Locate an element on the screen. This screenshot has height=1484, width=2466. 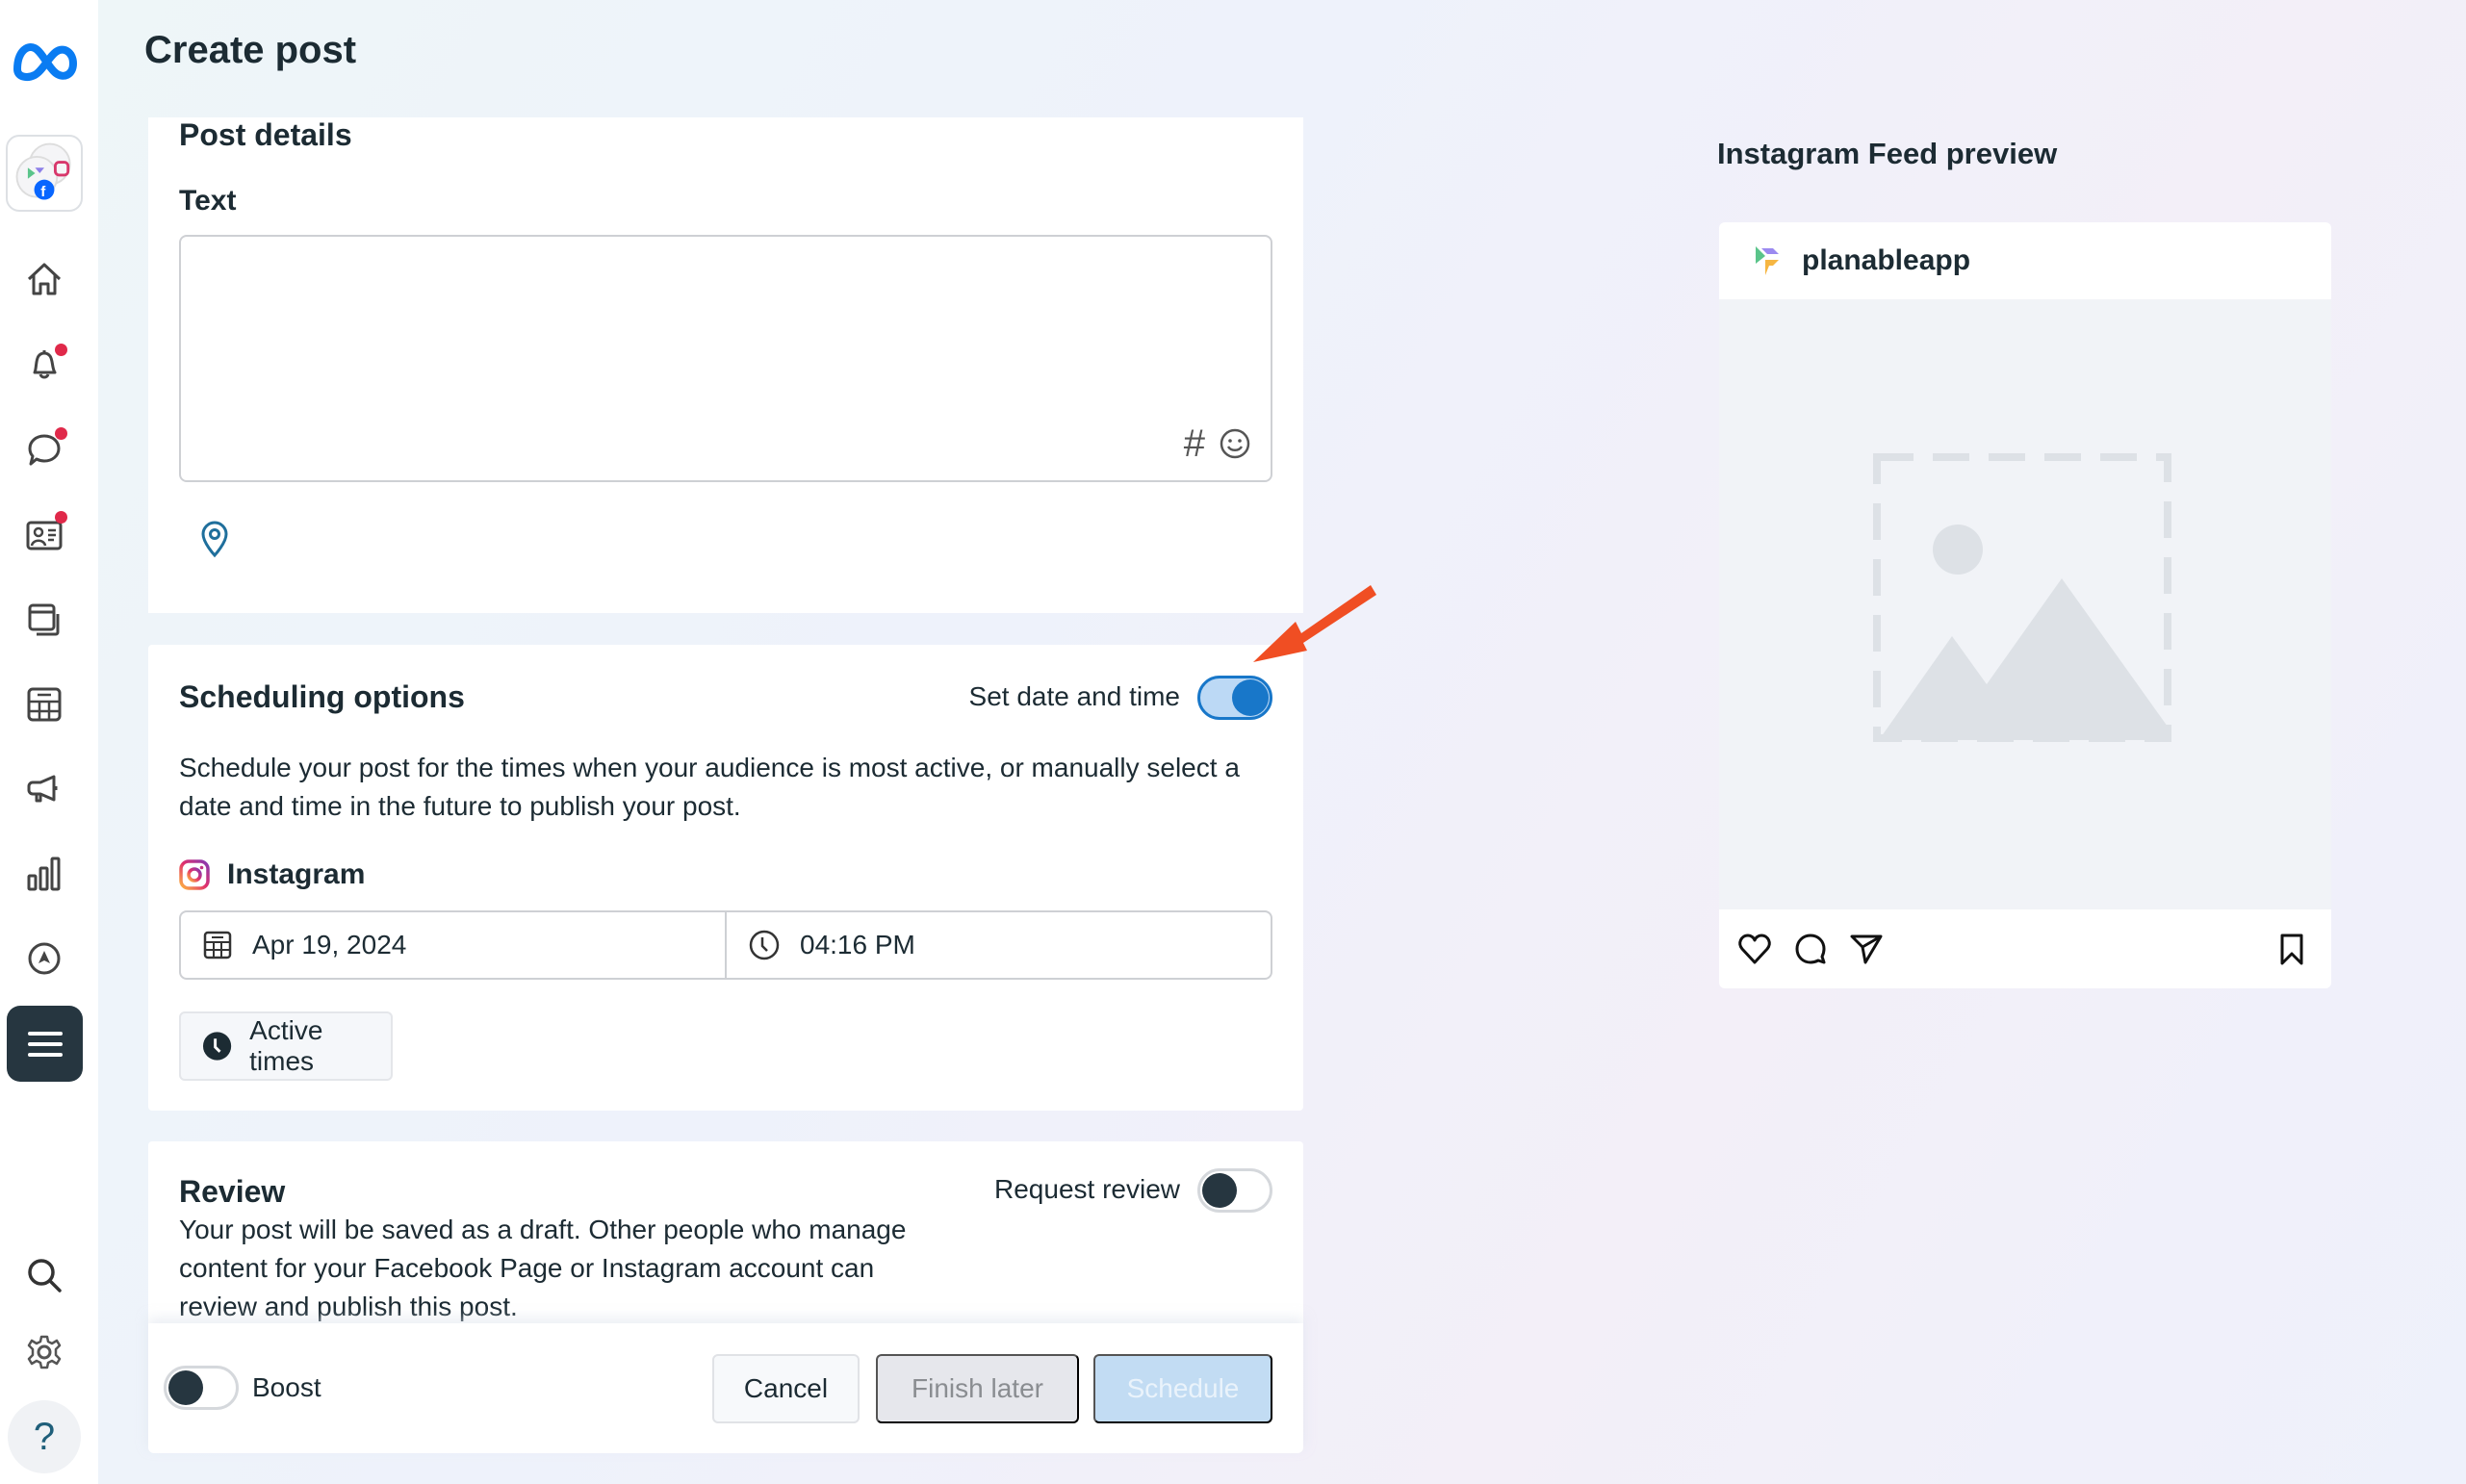
action-footer: Boost Cancel Finish later Schedule is located at coordinates (725, 1388).